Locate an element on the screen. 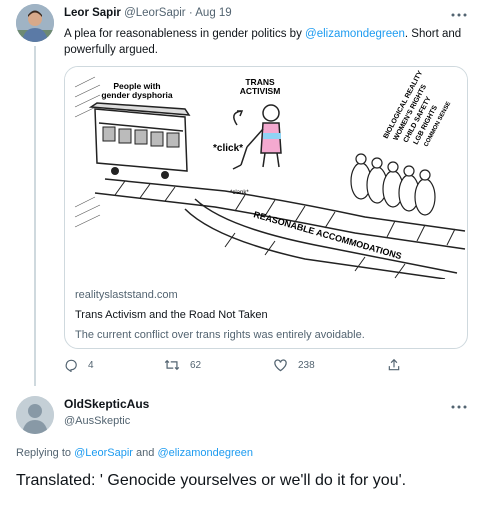 This screenshot has height=506, width=487. retweet-icon is located at coordinates (172, 365).